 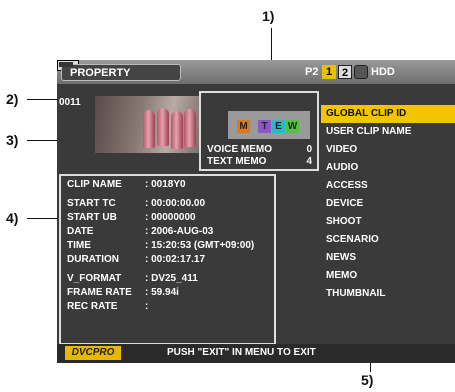 What do you see at coordinates (388, 132) in the screenshot?
I see `menu-item-user-clip-name: USER CLIP NAME` at bounding box center [388, 132].